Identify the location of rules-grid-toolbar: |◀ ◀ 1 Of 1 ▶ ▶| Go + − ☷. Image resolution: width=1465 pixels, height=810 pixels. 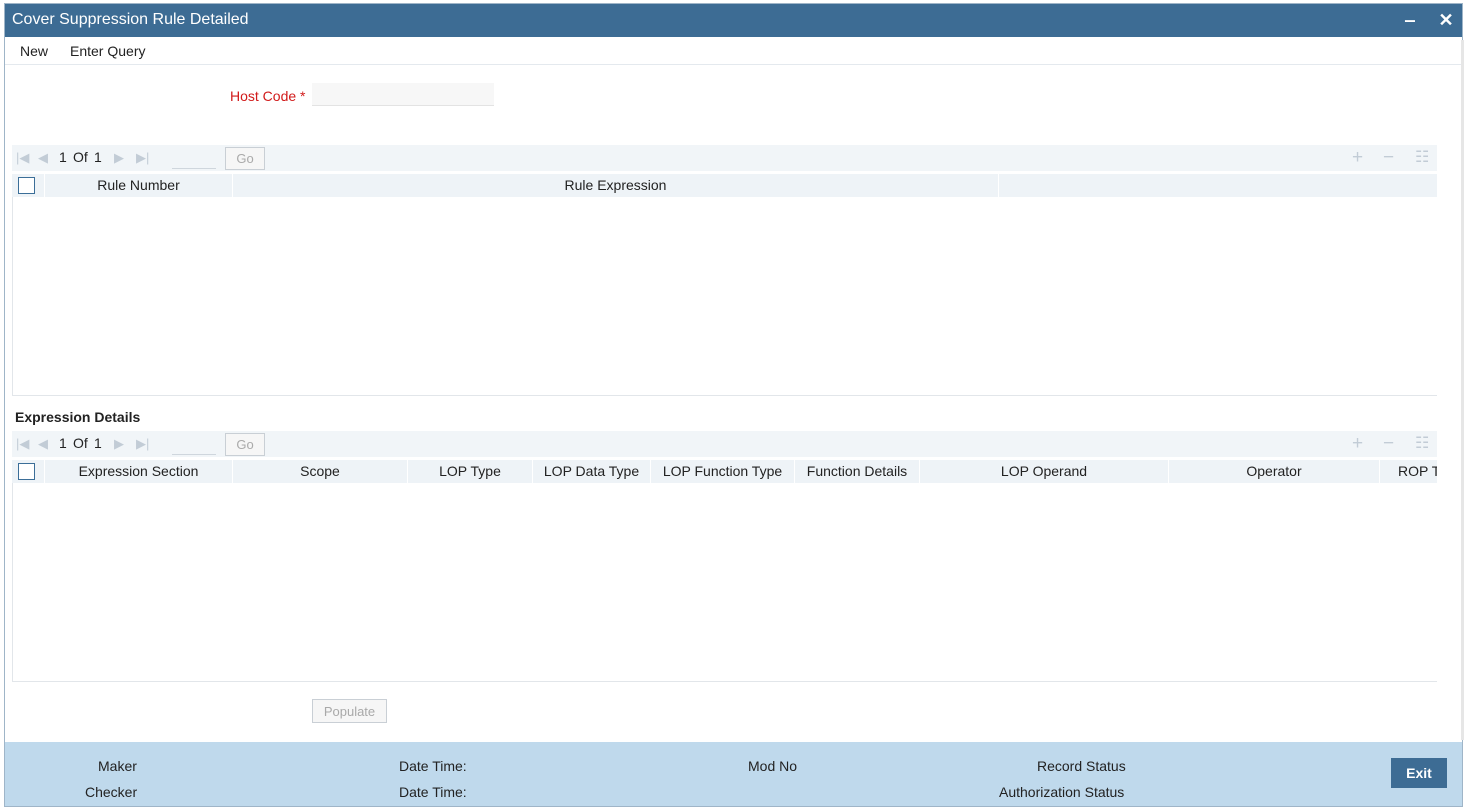
(724, 158).